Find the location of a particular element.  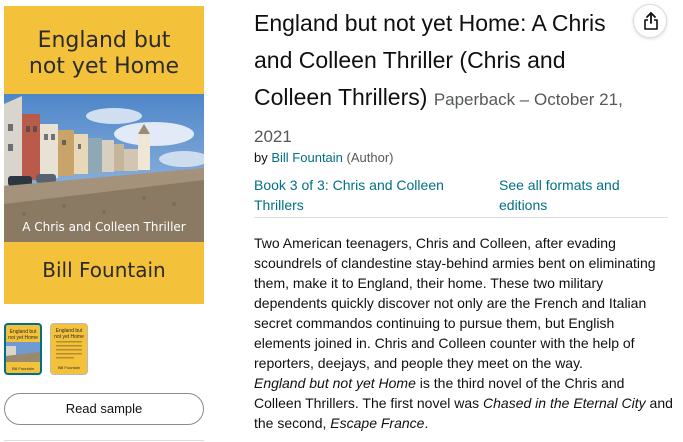

by-prefix: by is located at coordinates (261, 157).